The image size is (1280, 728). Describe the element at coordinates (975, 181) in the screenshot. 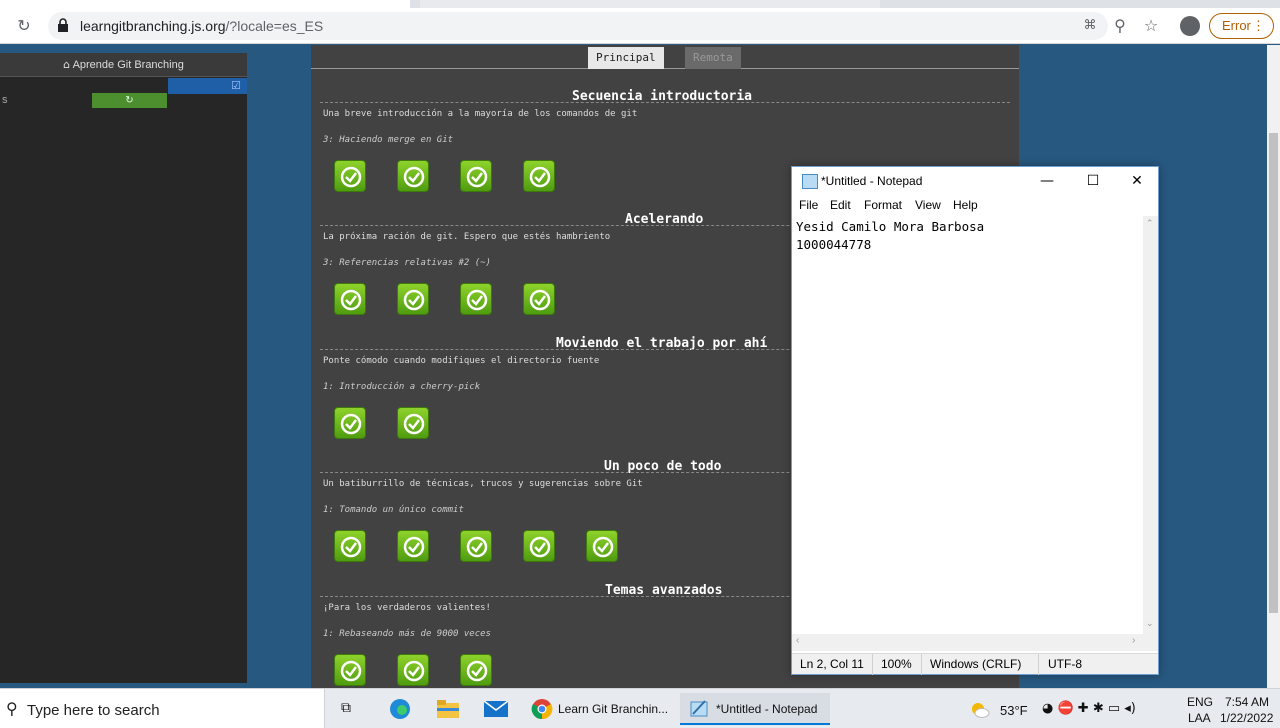

I see `notepad-titlebar: *Untitled - Notepad — ☐ ✕` at that location.